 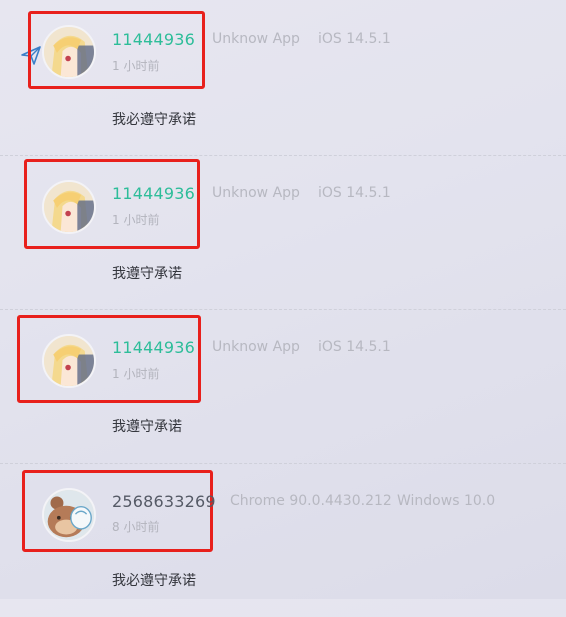 What do you see at coordinates (311, 501) in the screenshot?
I see `browser-name: Chrome 90.0.4430.212` at bounding box center [311, 501].